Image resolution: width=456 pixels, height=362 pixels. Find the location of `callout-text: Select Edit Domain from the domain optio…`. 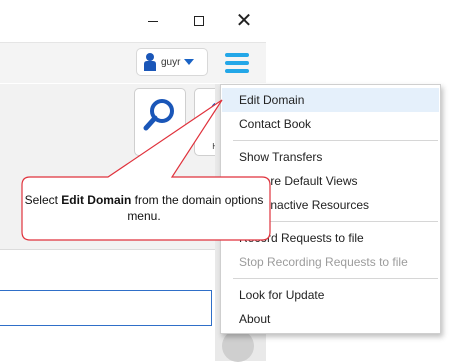

callout-text: Select Edit Domain from the domain optio… is located at coordinates (144, 208).